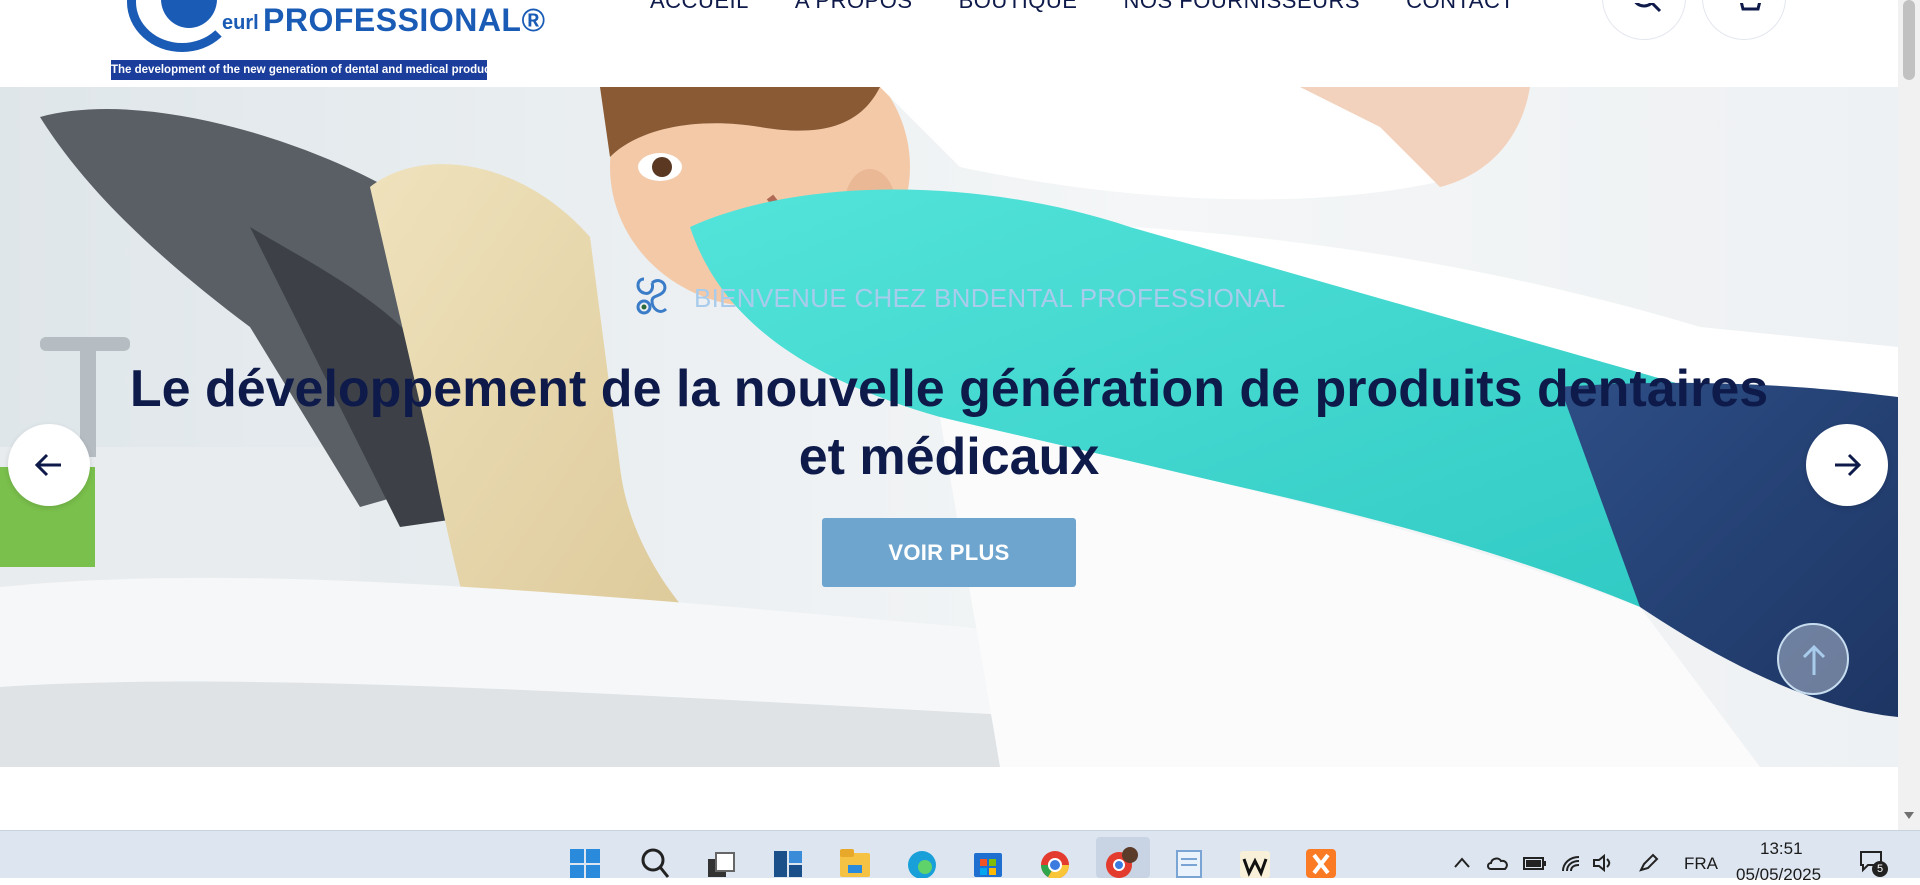 The image size is (1920, 885). I want to click on taskbar-time: 13:51, so click(1781, 849).